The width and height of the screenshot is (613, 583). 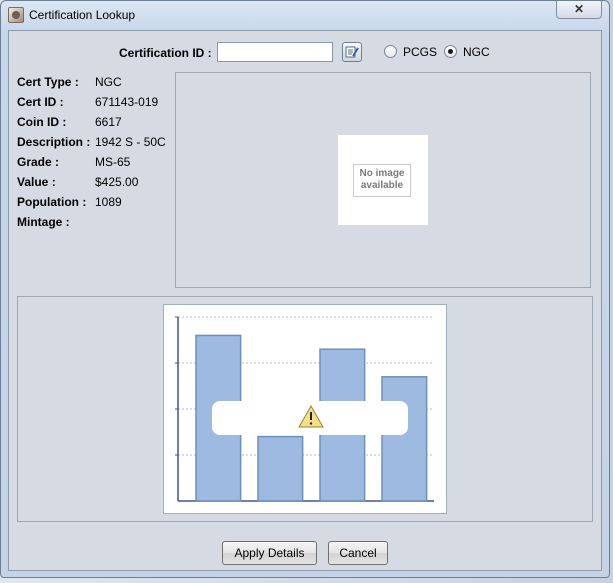 I want to click on lookup-button, so click(x=352, y=52).